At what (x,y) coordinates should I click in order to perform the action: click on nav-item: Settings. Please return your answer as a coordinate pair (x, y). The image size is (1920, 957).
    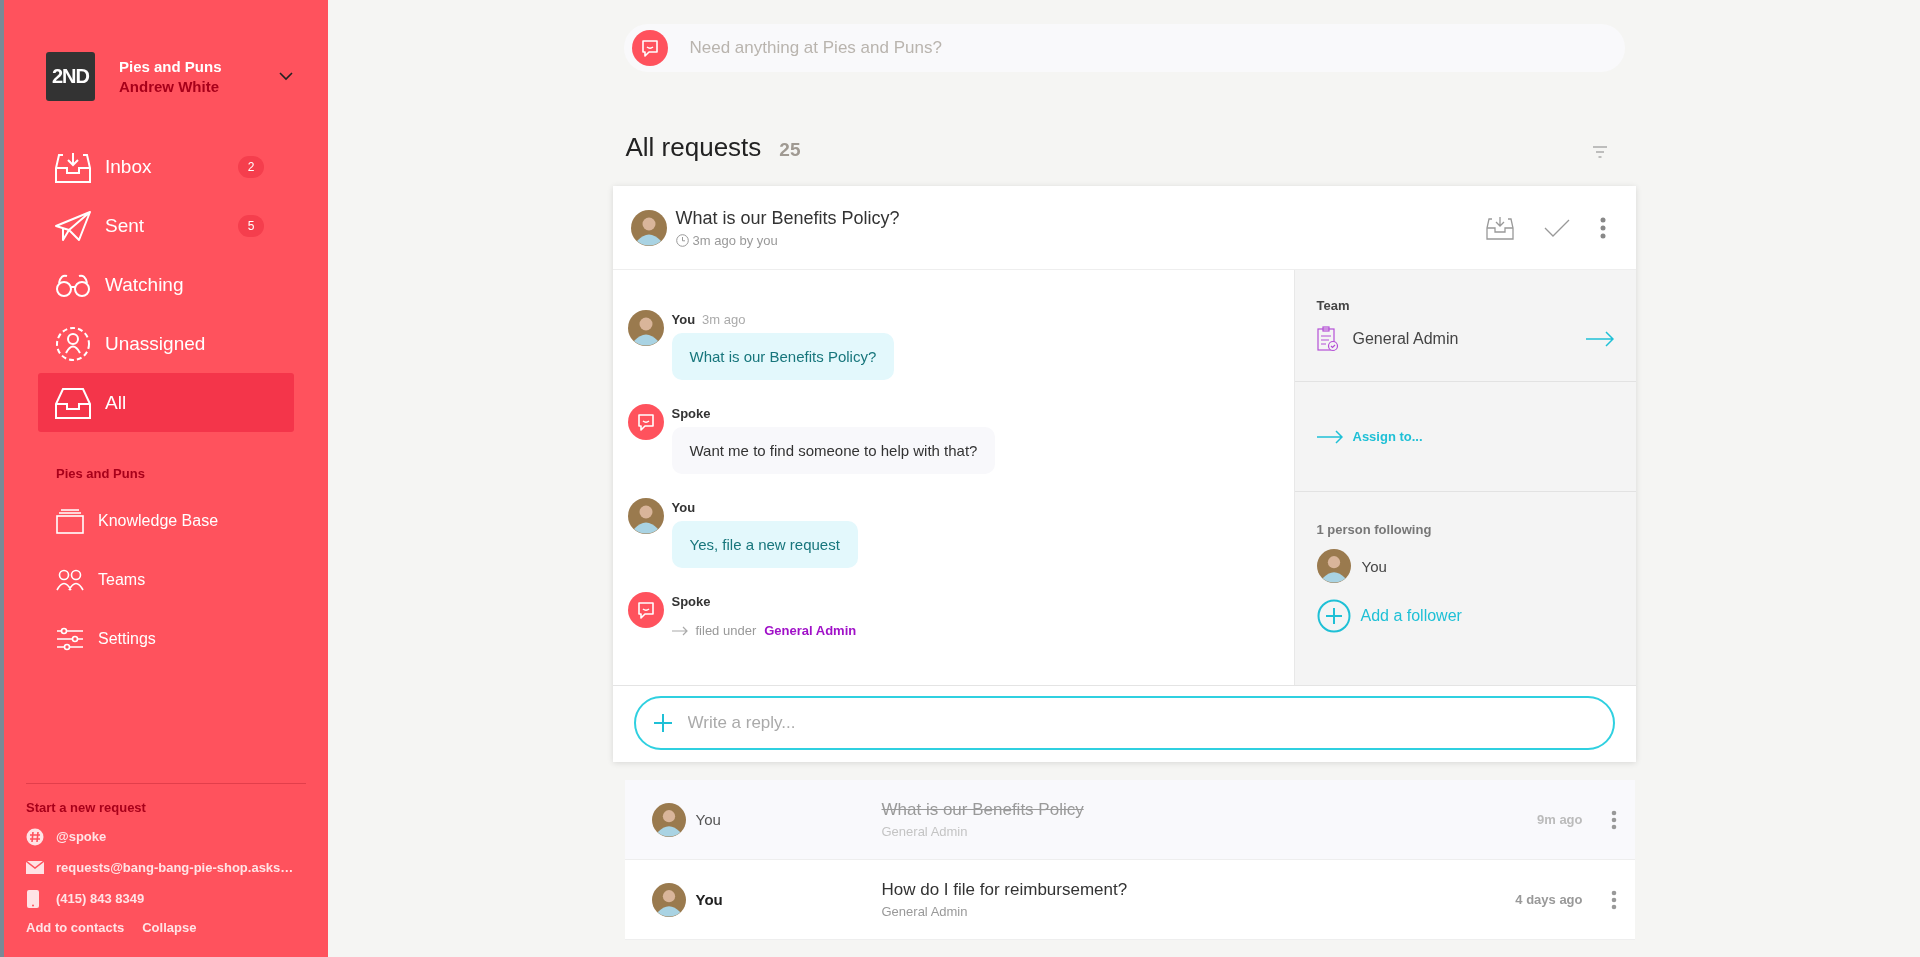
    Looking at the image, I should click on (166, 638).